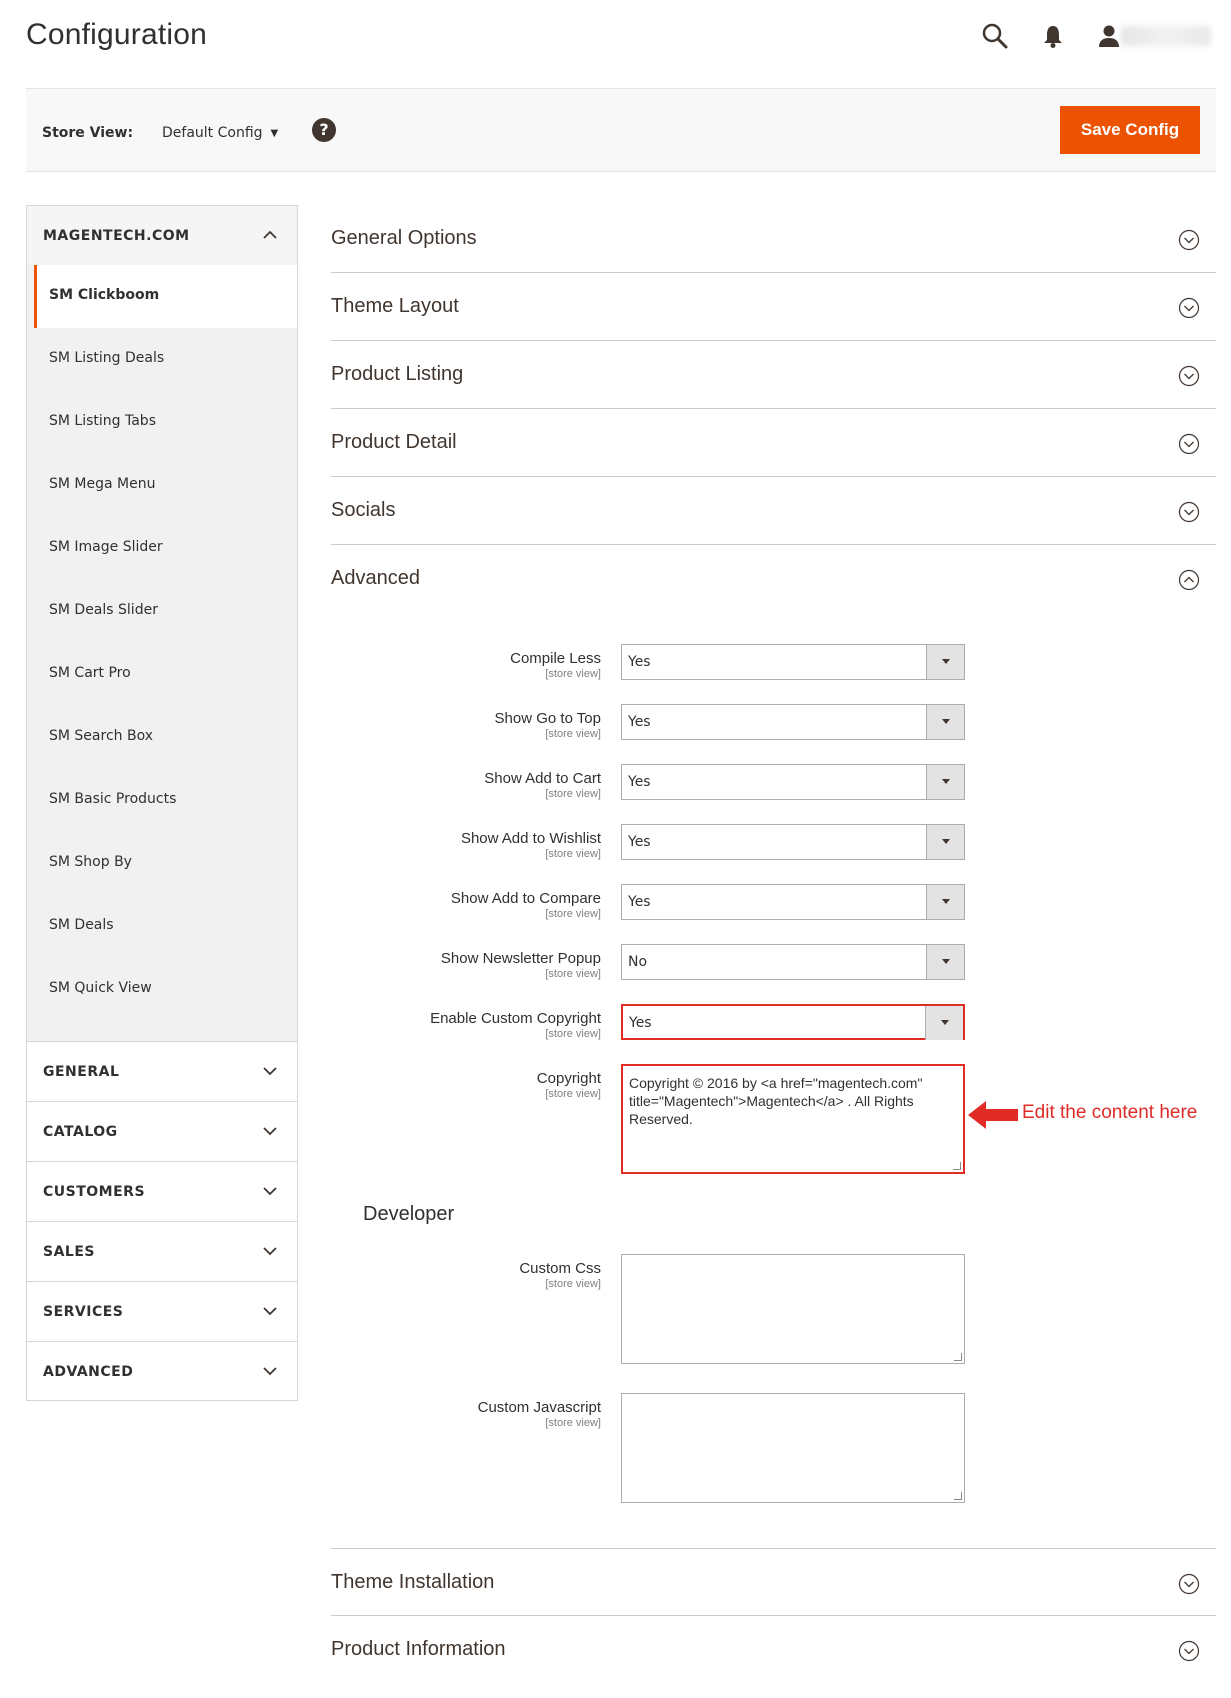 The width and height of the screenshot is (1231, 1698). What do you see at coordinates (418, 1649) in the screenshot?
I see `section-title: Product Information` at bounding box center [418, 1649].